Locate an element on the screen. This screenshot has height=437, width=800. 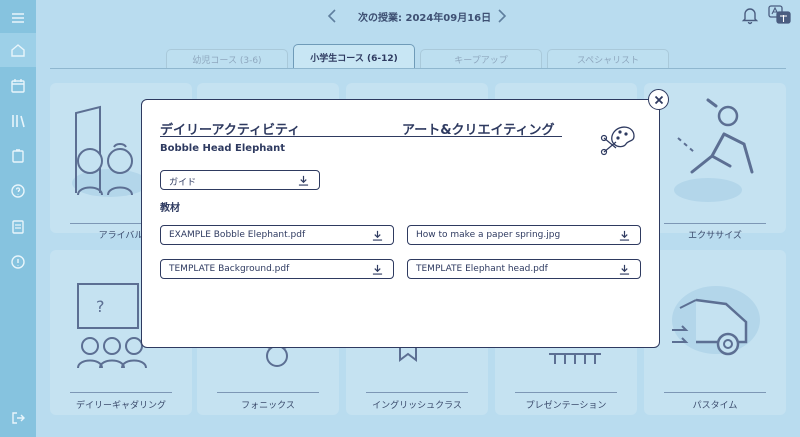
close-icon is located at coordinates (658, 99).